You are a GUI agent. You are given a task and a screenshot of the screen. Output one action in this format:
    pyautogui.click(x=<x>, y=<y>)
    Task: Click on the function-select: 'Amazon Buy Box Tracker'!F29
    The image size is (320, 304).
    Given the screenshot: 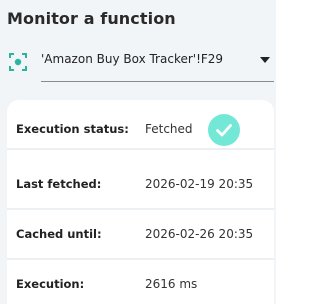 What is the action you would take?
    pyautogui.click(x=157, y=66)
    